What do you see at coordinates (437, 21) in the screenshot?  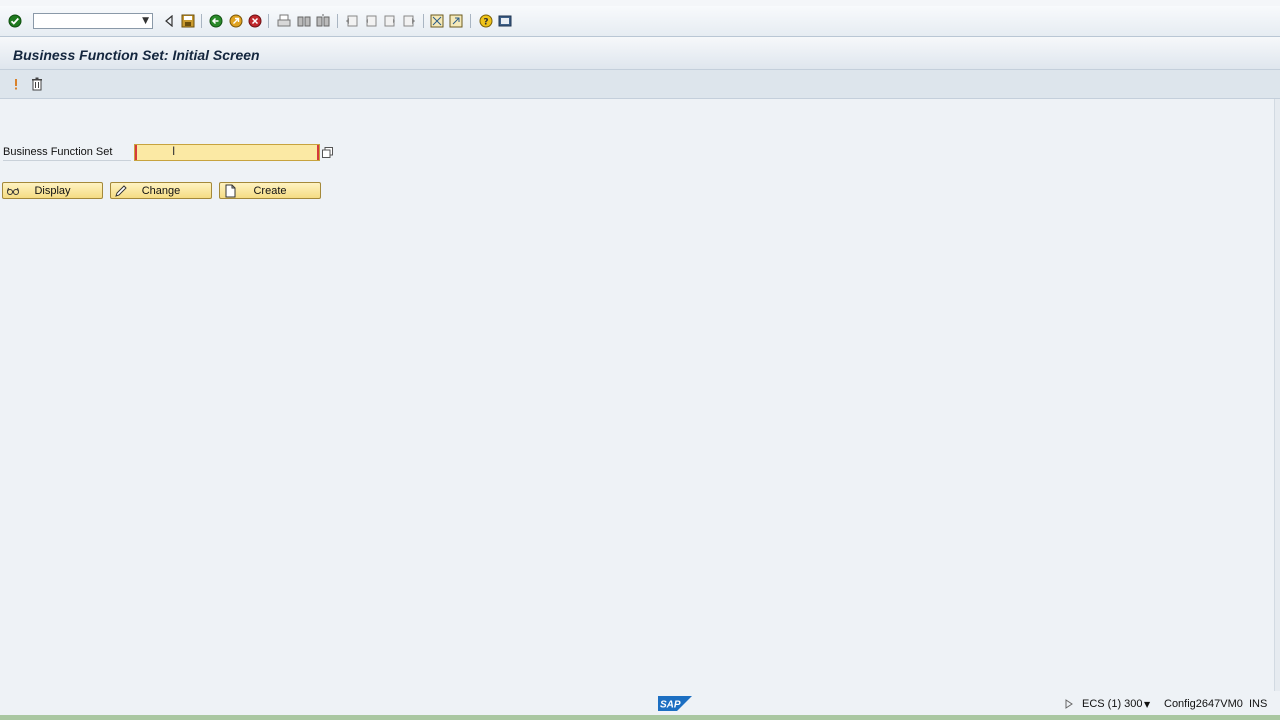 I see `new-session-icon` at bounding box center [437, 21].